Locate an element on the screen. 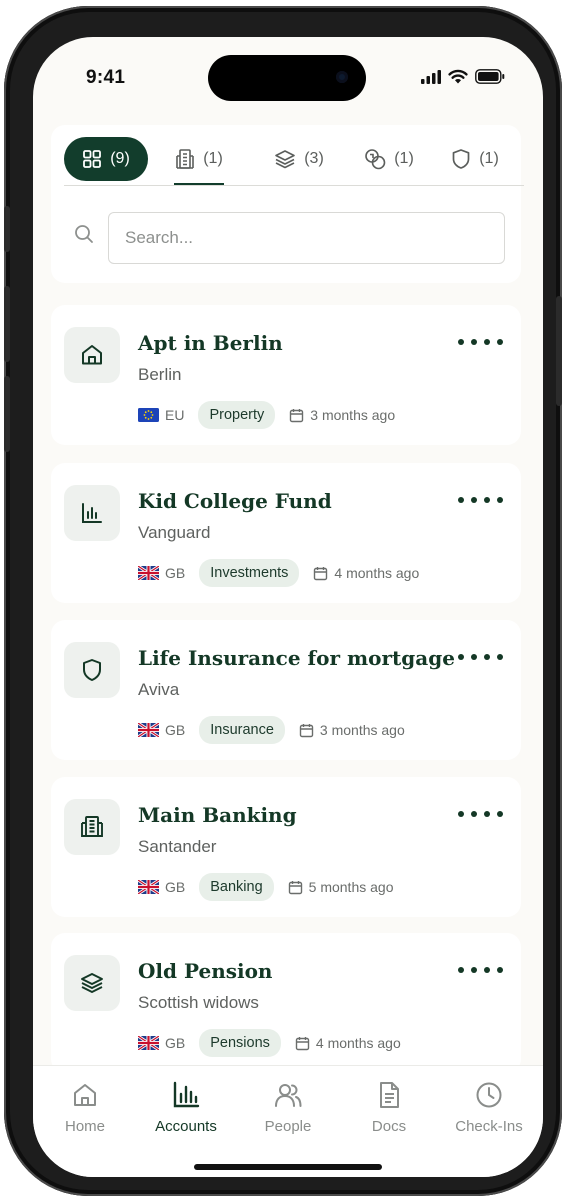  account-meta: GB Insurance 3 months ago is located at coordinates (271, 730).